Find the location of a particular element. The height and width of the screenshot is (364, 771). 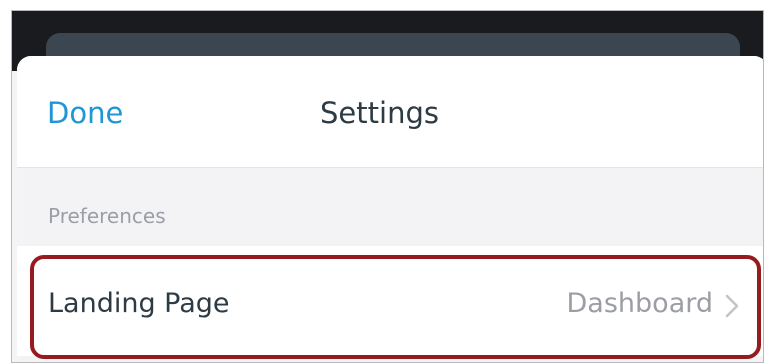

section-header-preferences: Preferences is located at coordinates (107, 216).